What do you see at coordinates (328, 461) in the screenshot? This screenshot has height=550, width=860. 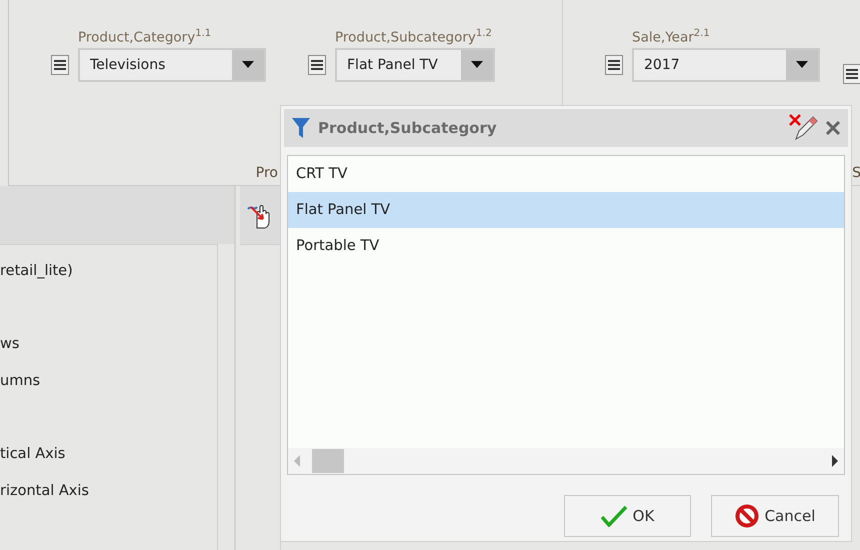 I see `scrollbar-thumb` at bounding box center [328, 461].